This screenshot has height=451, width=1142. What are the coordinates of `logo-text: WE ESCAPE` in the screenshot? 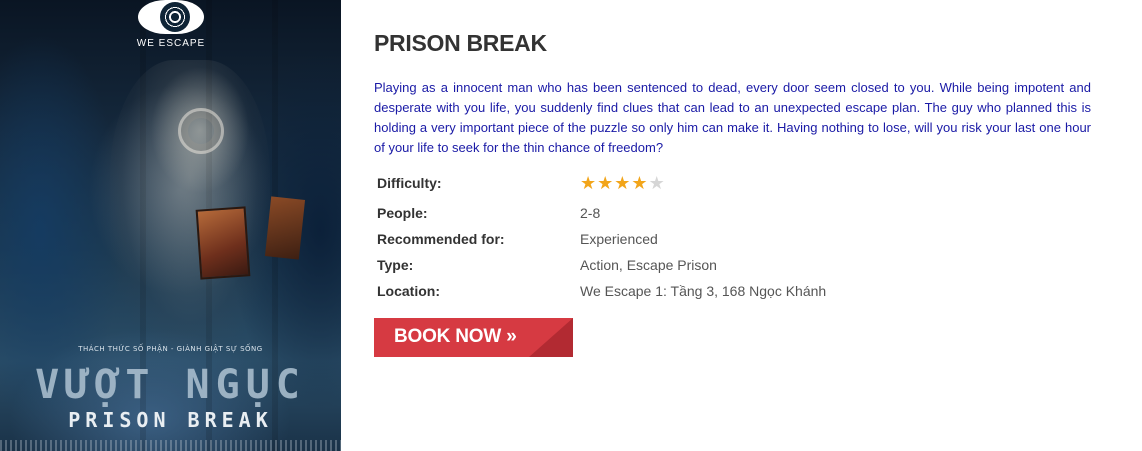 It's located at (171, 43).